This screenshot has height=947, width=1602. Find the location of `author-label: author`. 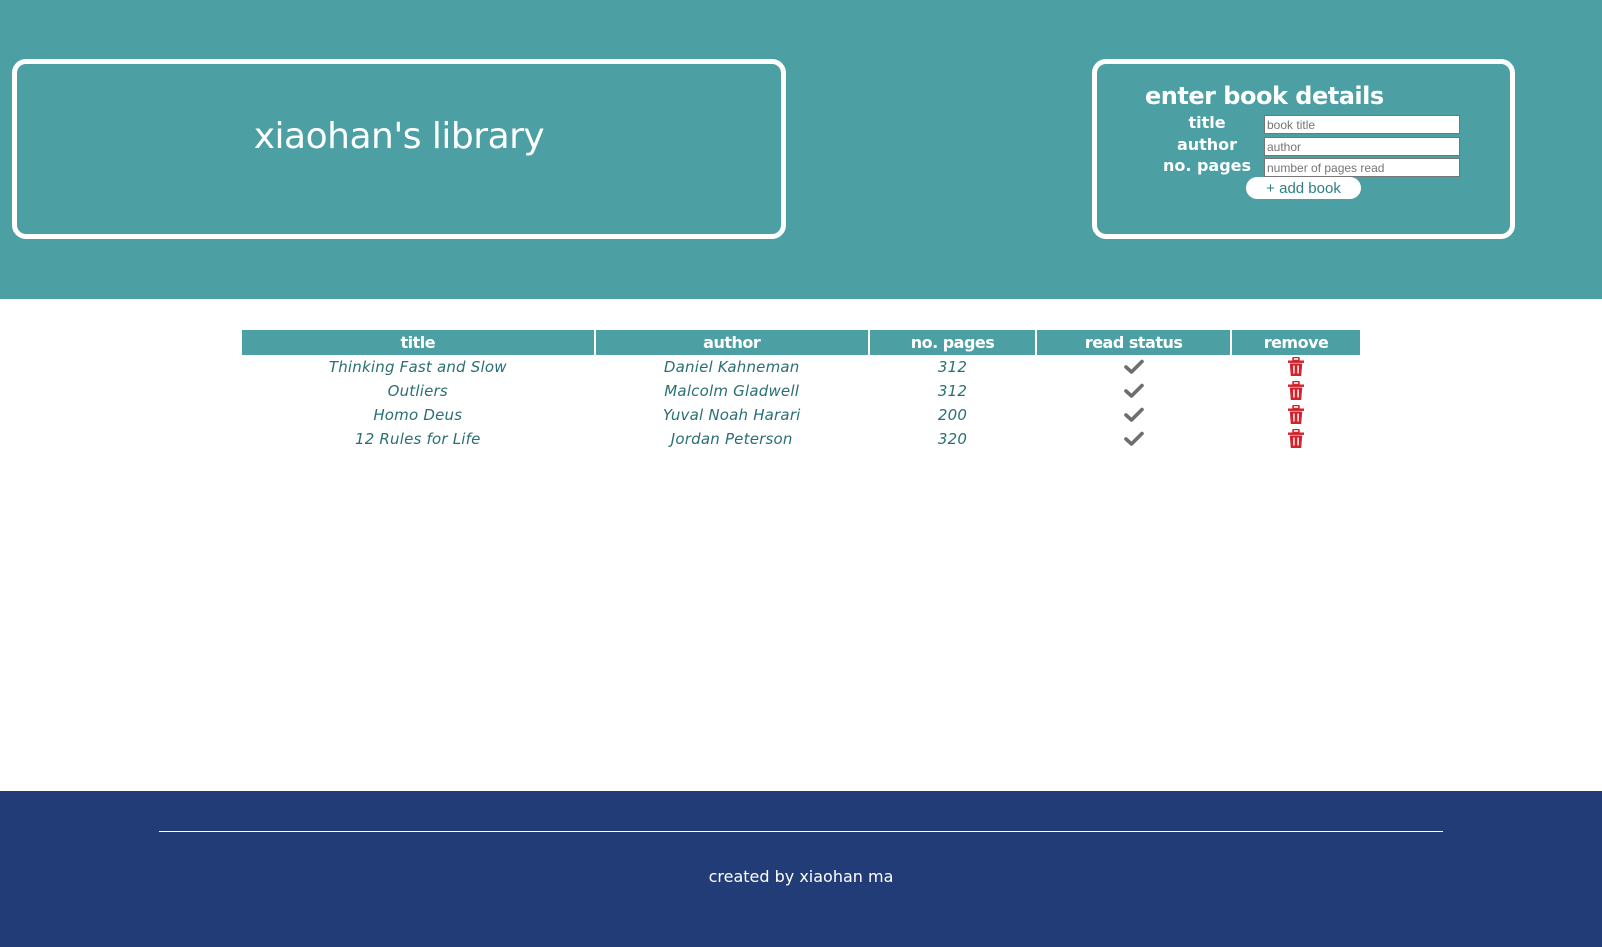

author-label: author is located at coordinates (1207, 144).